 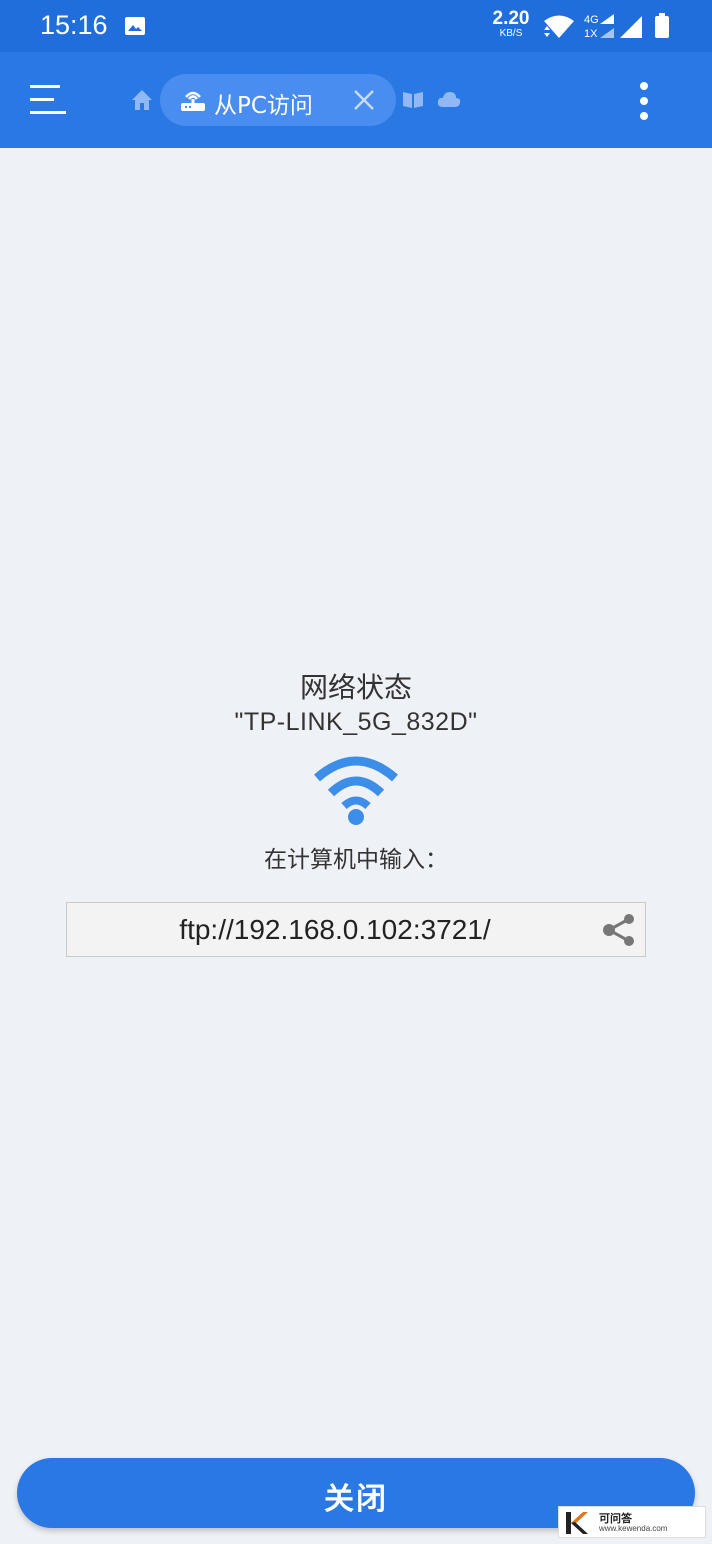 I want to click on wifi-status-icon, so click(x=559, y=26).